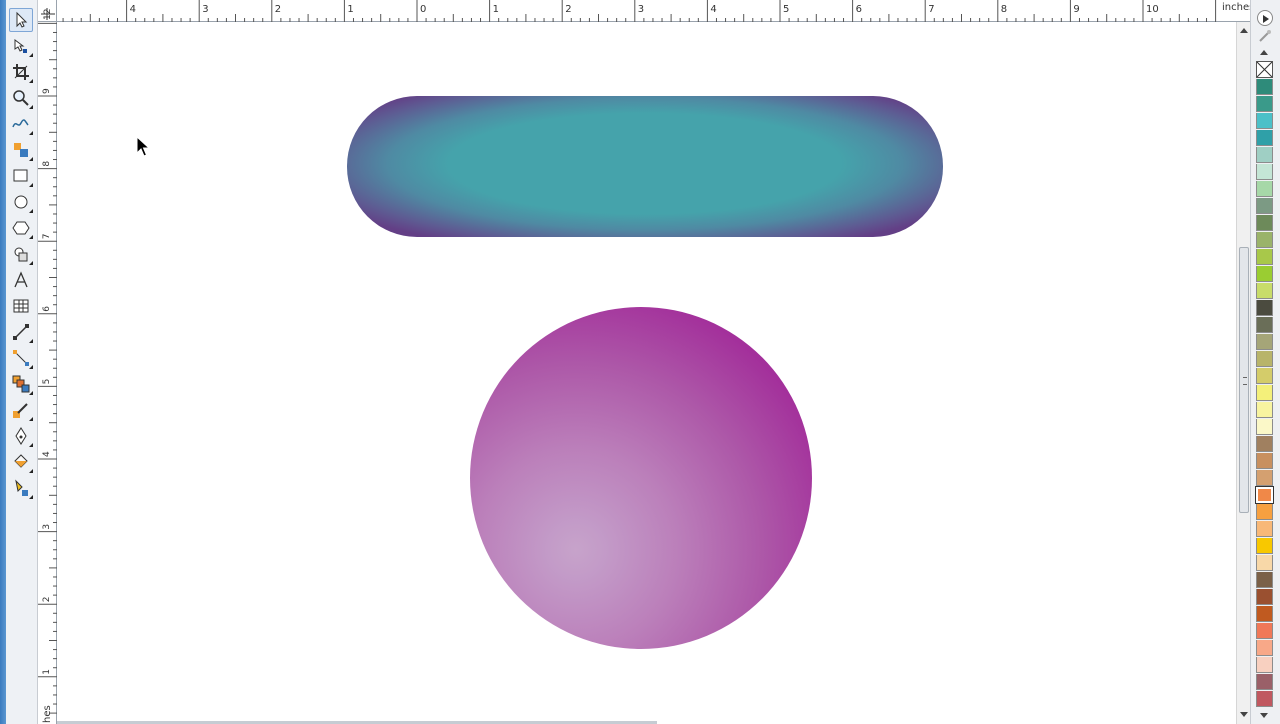 The width and height of the screenshot is (1280, 724). I want to click on paint-bucket-icon, so click(21, 461).